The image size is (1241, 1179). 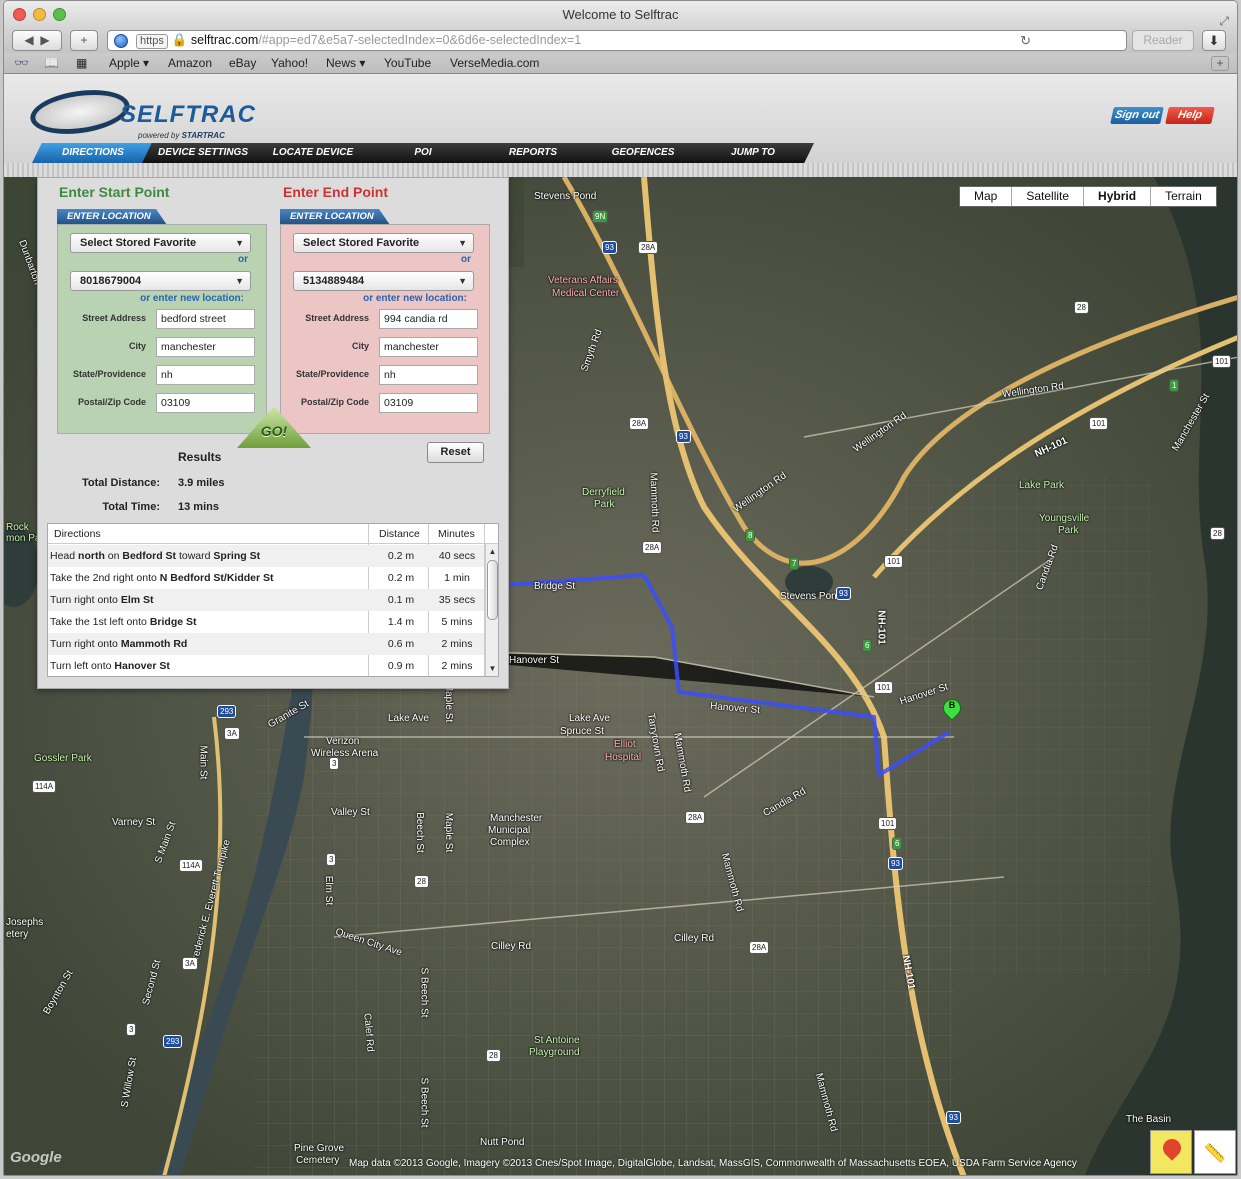 I want to click on close-window-button, so click(x=19, y=14).